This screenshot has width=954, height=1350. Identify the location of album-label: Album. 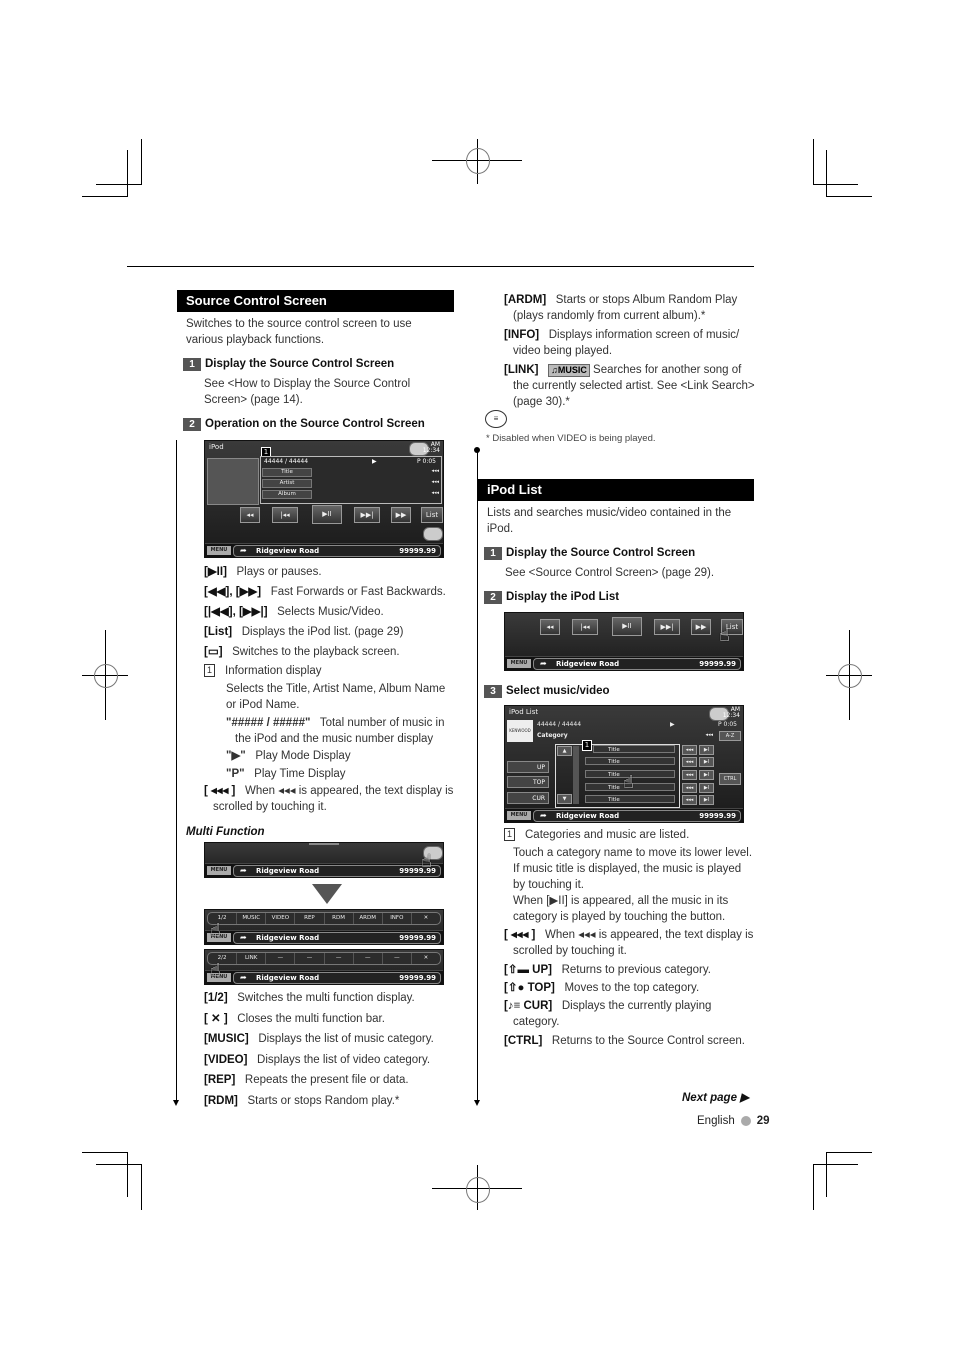
(287, 494).